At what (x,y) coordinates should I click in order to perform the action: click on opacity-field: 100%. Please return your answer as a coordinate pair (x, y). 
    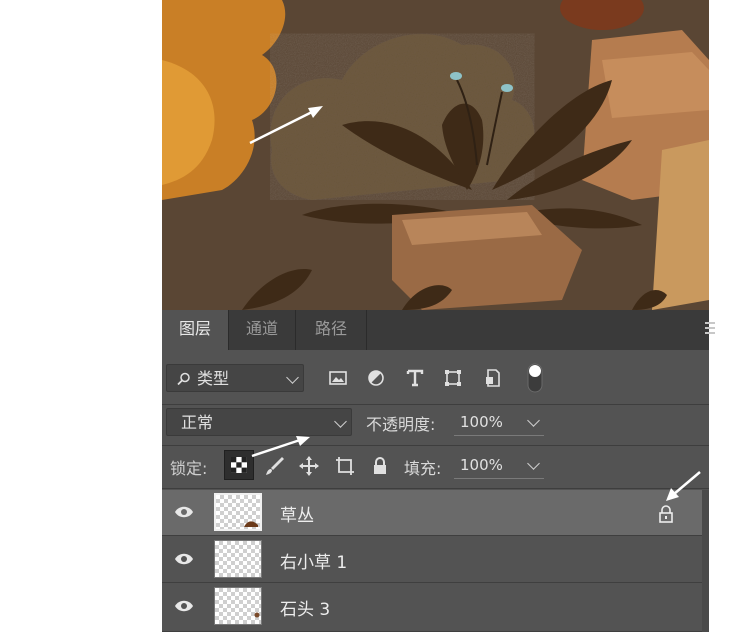
    Looking at the image, I should click on (499, 422).